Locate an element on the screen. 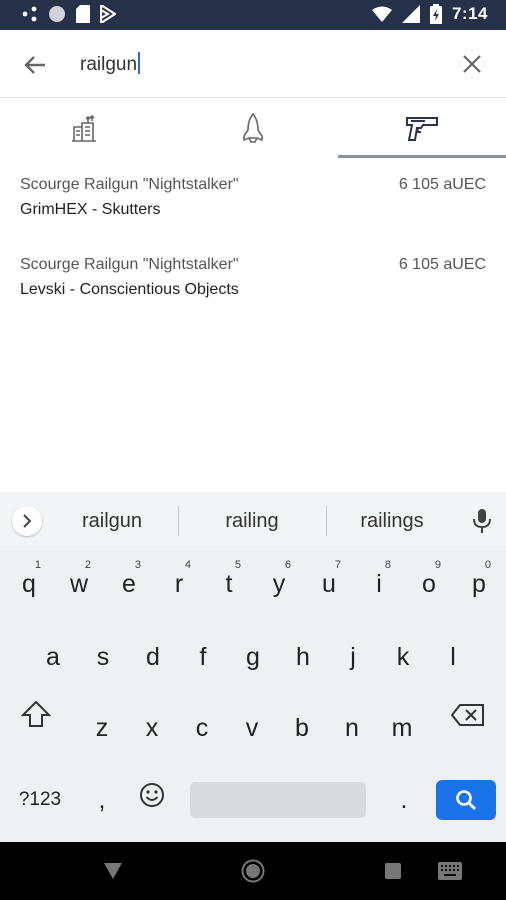 The image size is (506, 900). key-letter: i is located at coordinates (379, 584).